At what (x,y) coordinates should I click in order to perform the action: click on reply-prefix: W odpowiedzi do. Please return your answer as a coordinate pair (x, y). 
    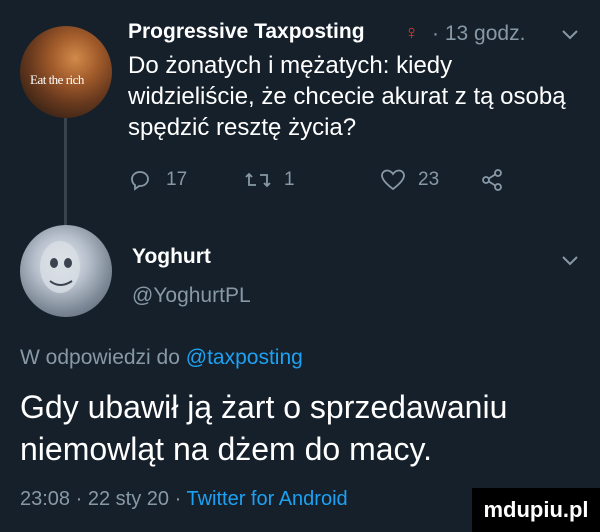
    Looking at the image, I should click on (100, 357).